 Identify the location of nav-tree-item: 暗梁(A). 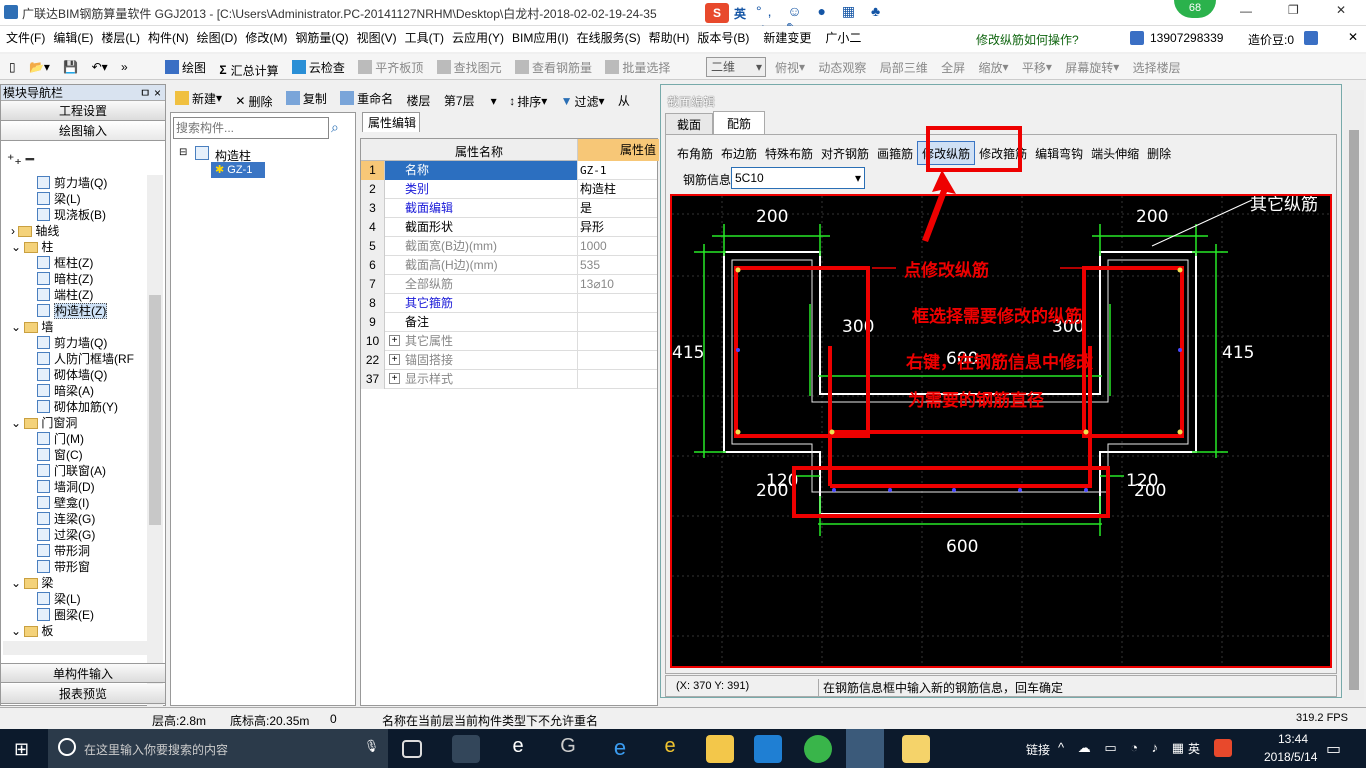
(65, 391).